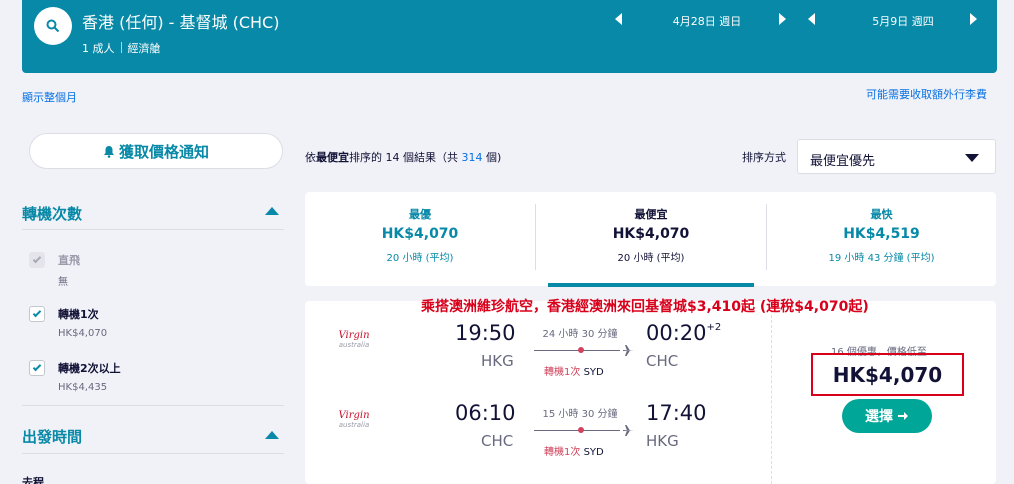 Image resolution: width=1014 pixels, height=484 pixels. Describe the element at coordinates (577, 430) in the screenshot. I see `inbound-route-line` at that location.